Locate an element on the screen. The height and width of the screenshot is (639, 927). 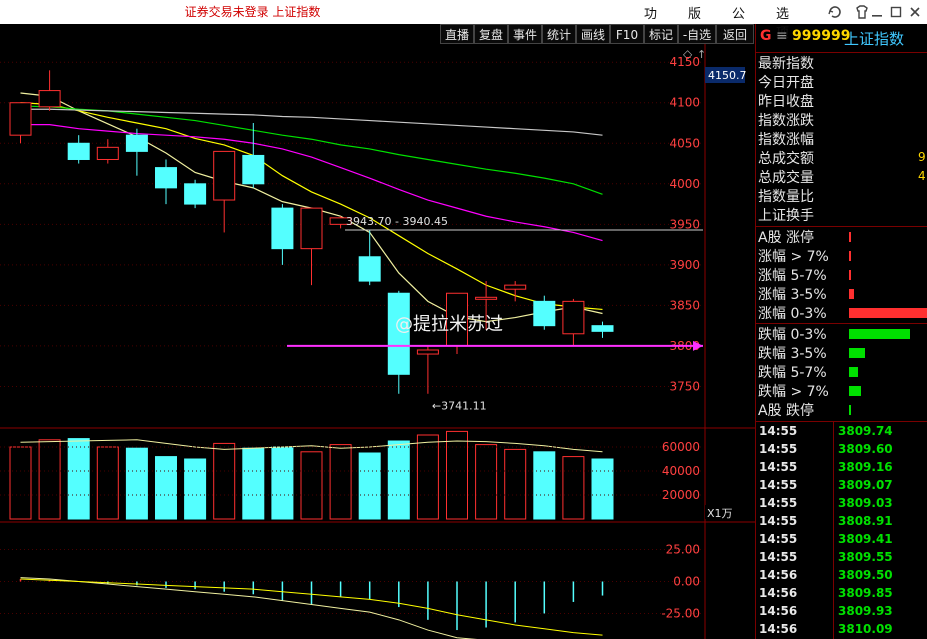
tick-price: 3809.93 is located at coordinates (865, 611).